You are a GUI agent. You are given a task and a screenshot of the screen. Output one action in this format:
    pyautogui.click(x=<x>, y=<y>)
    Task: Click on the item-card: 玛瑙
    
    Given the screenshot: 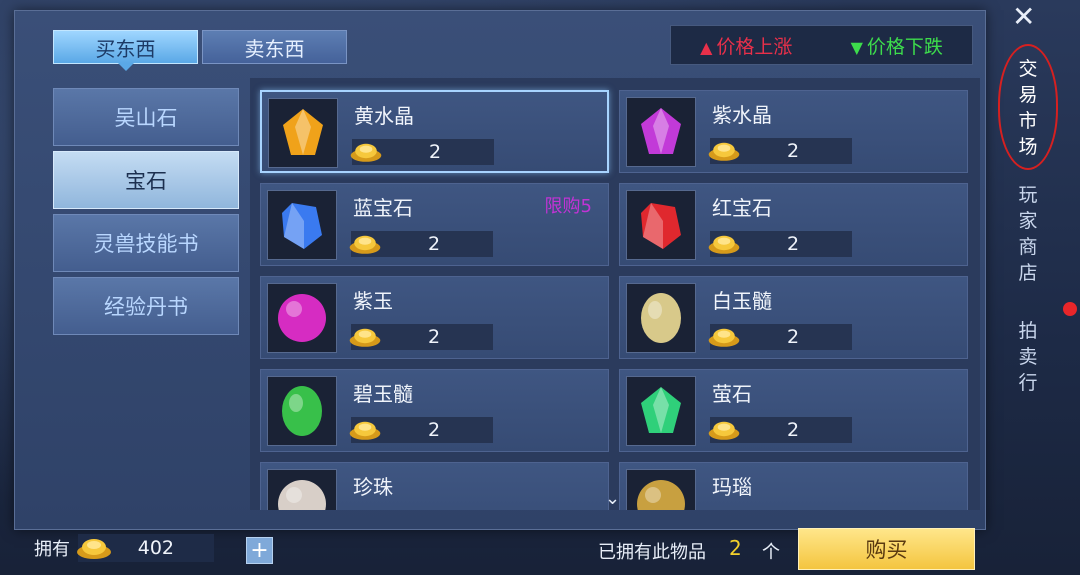 What is the action you would take?
    pyautogui.click(x=793, y=486)
    